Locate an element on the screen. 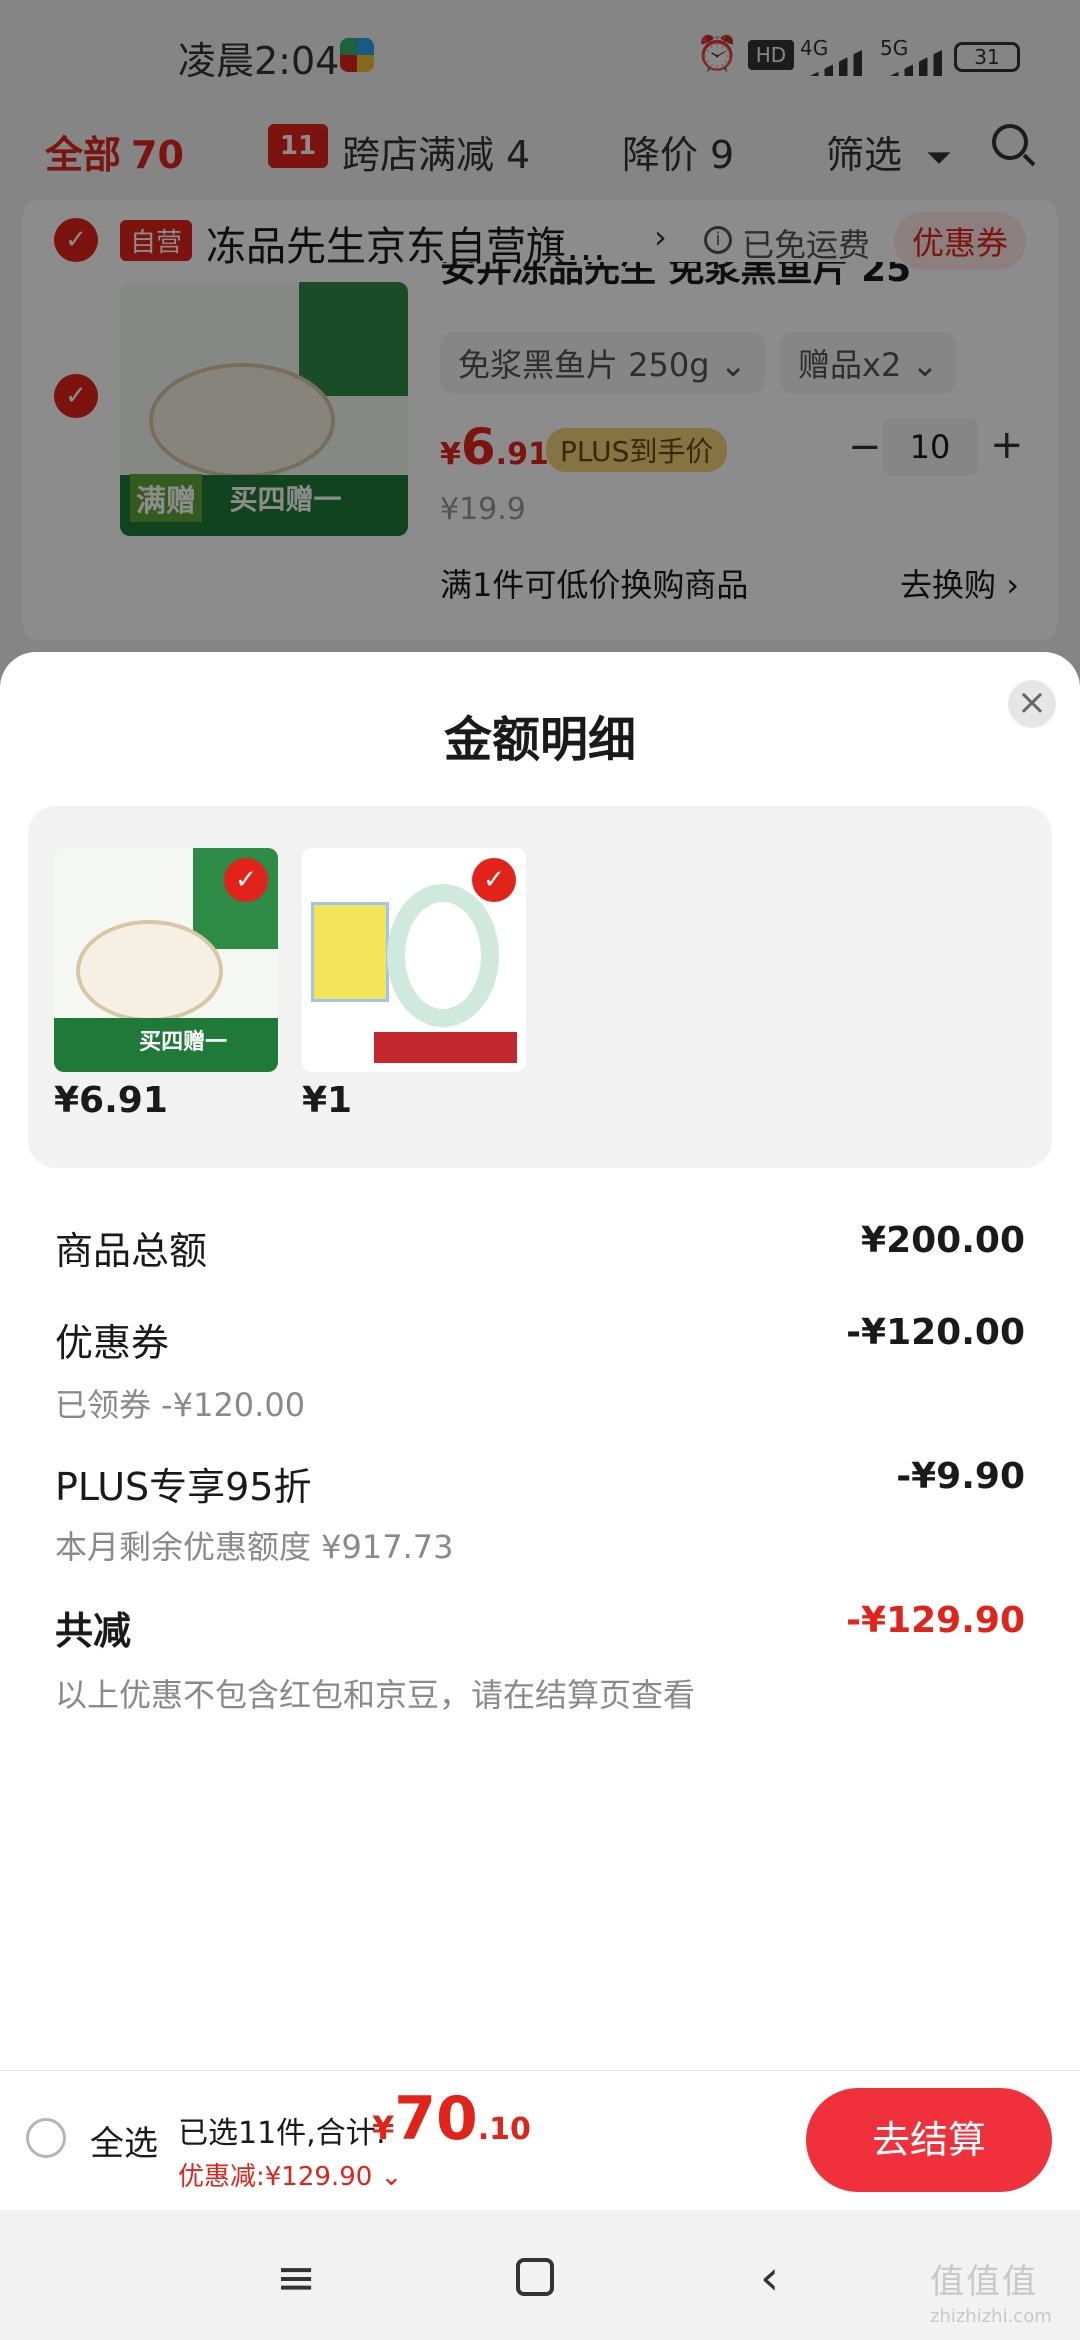 This screenshot has height=2340, width=1080. goods-total-label: 商品总额 is located at coordinates (131, 1251).